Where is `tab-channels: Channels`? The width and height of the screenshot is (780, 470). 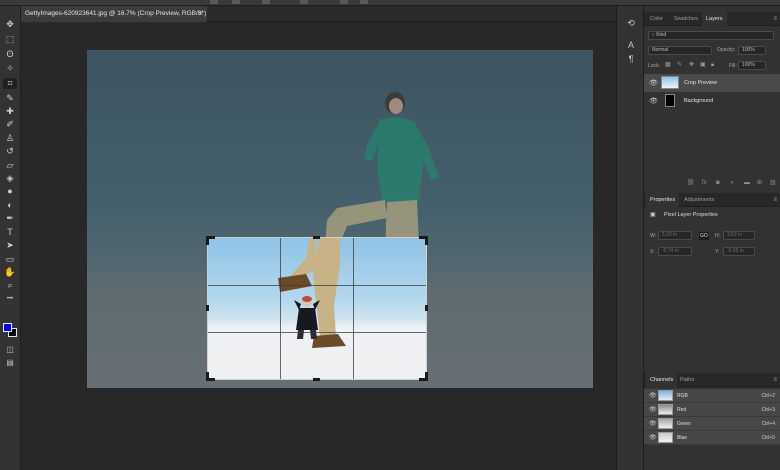
tab-channels: Channels is located at coordinates (662, 380).